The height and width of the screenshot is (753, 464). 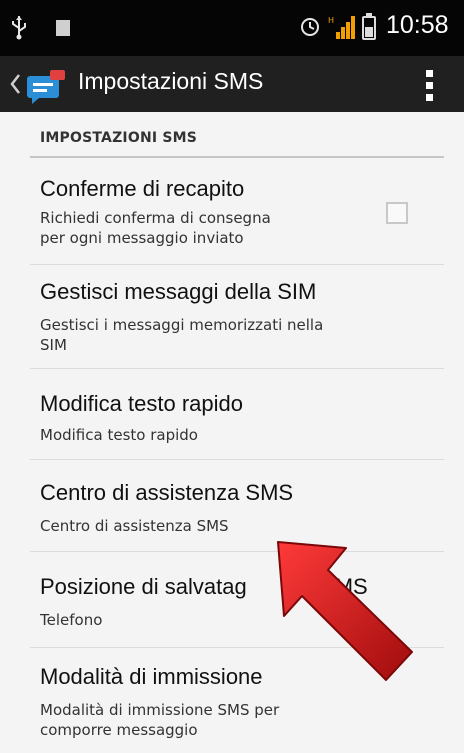 I want to click on pref-title: Modifica testo rapido, so click(x=141, y=403).